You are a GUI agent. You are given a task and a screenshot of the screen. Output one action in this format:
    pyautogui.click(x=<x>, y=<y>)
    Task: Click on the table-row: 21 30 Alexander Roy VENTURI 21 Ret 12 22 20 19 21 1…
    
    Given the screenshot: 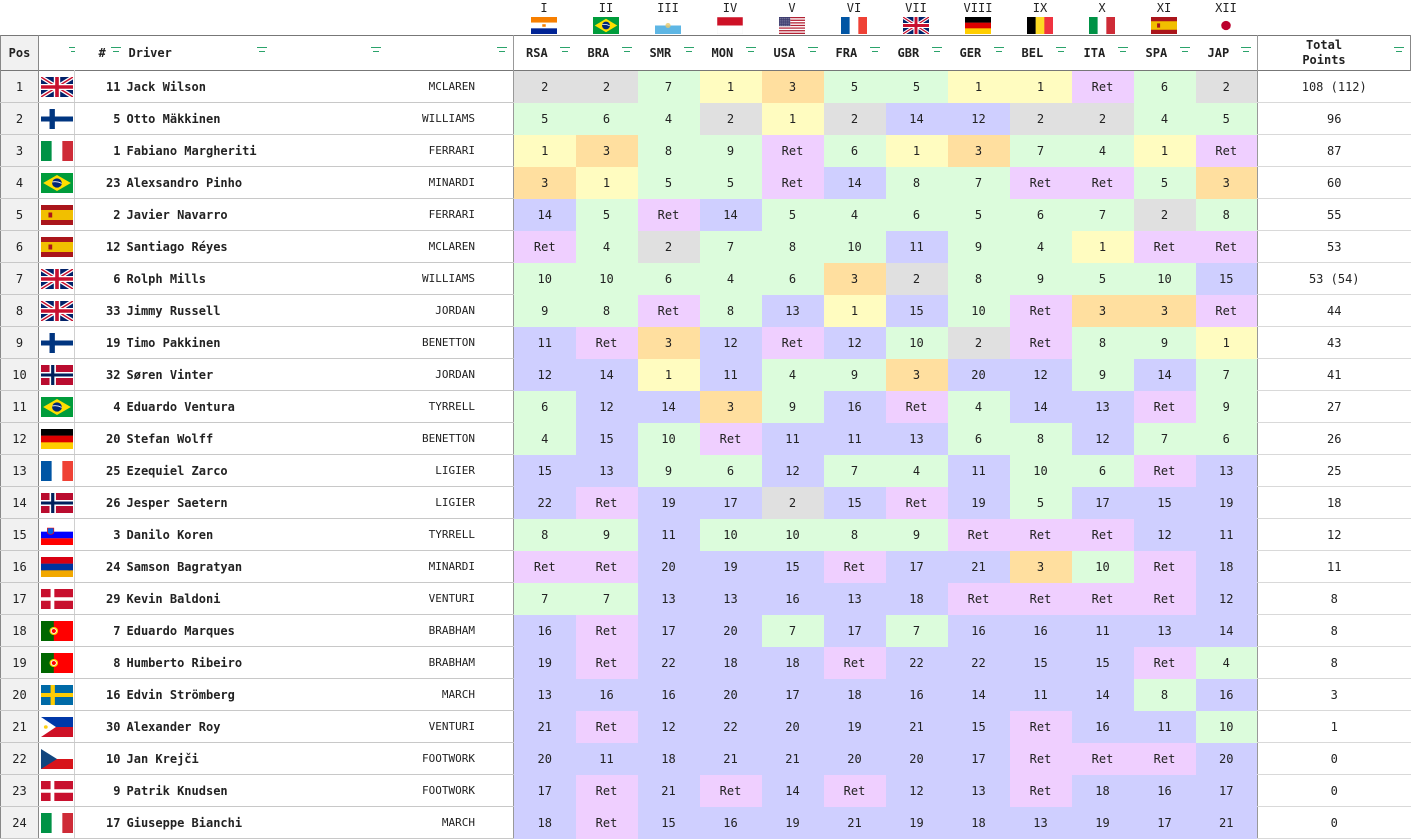 What is the action you would take?
    pyautogui.click(x=705, y=726)
    